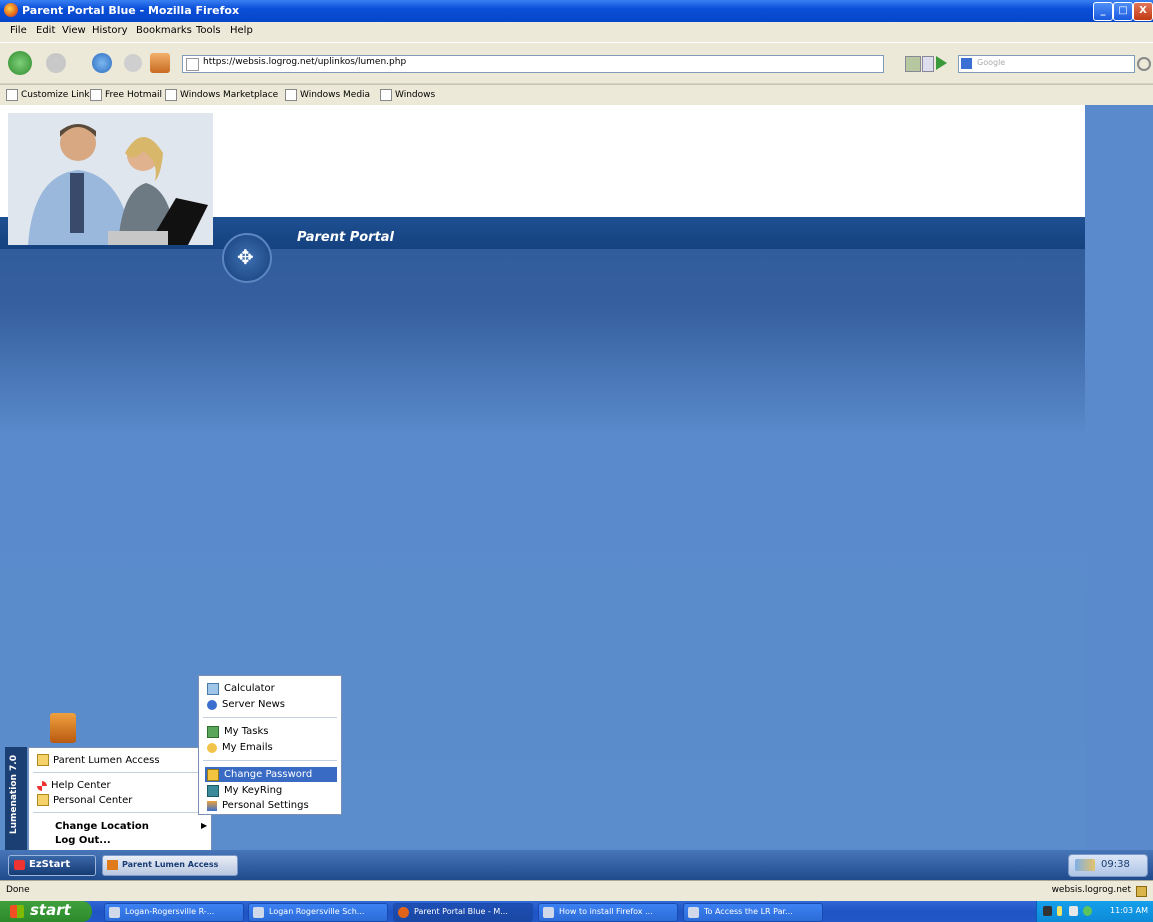  What do you see at coordinates (941, 63) in the screenshot?
I see `go-icon` at bounding box center [941, 63].